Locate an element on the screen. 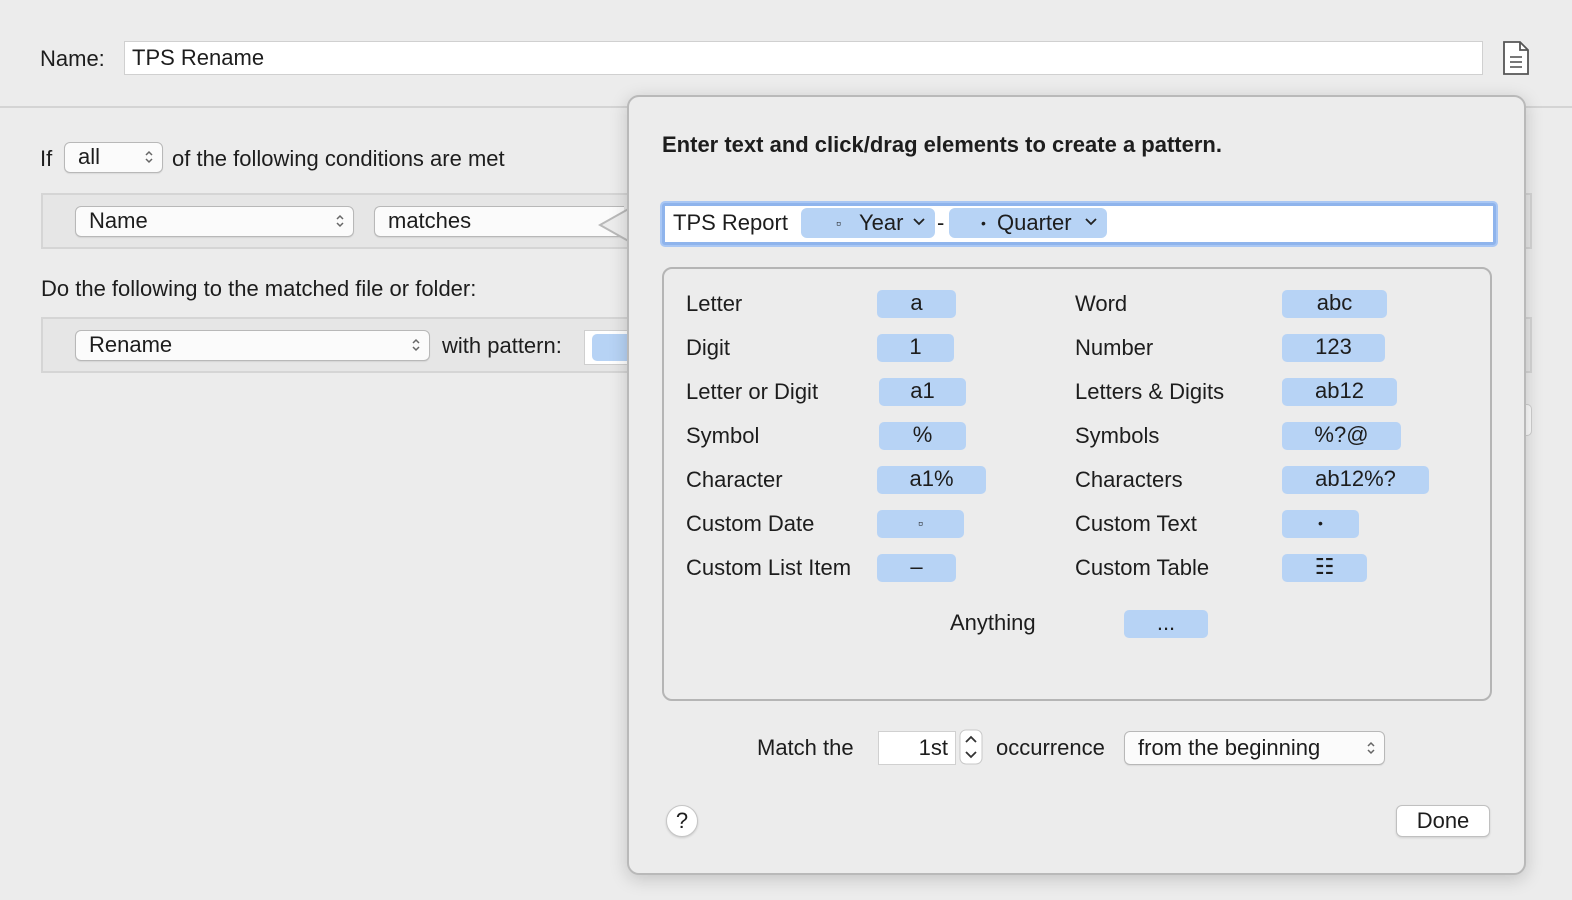  element-chip-symbols: %?@ is located at coordinates (1341, 436).